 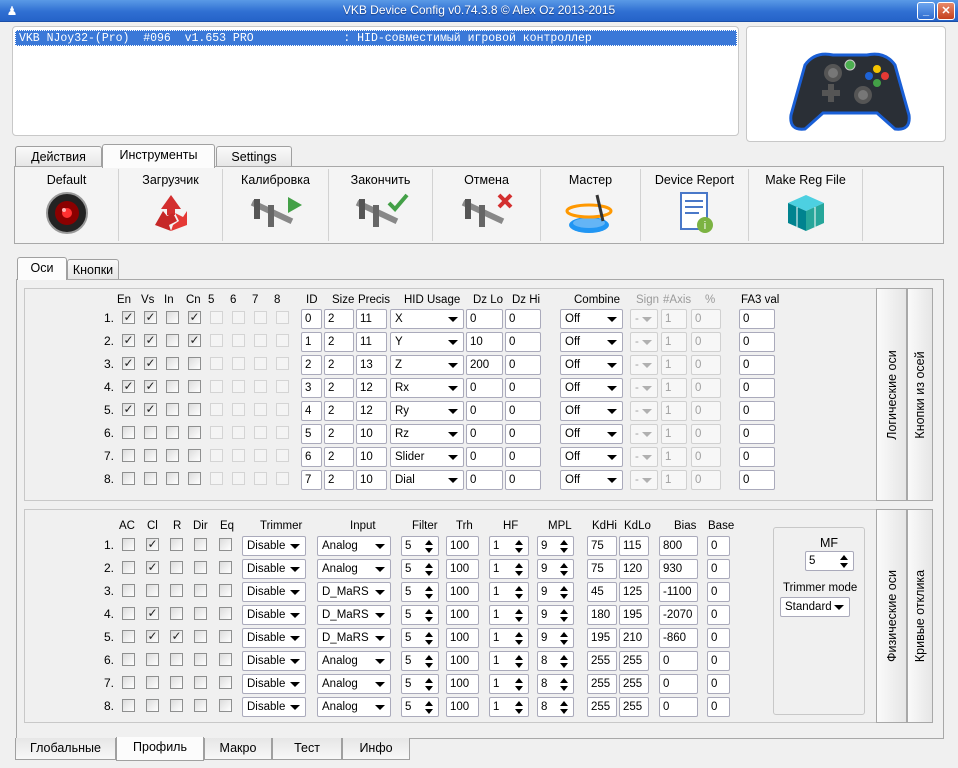 I want to click on bias-field: 800, so click(x=678, y=546).